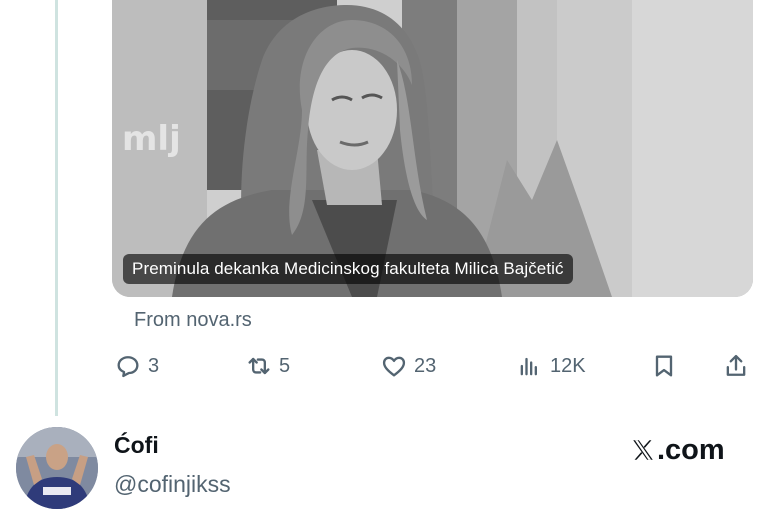 The image size is (765, 510). Describe the element at coordinates (425, 365) in the screenshot. I see `like-count: 23` at that location.